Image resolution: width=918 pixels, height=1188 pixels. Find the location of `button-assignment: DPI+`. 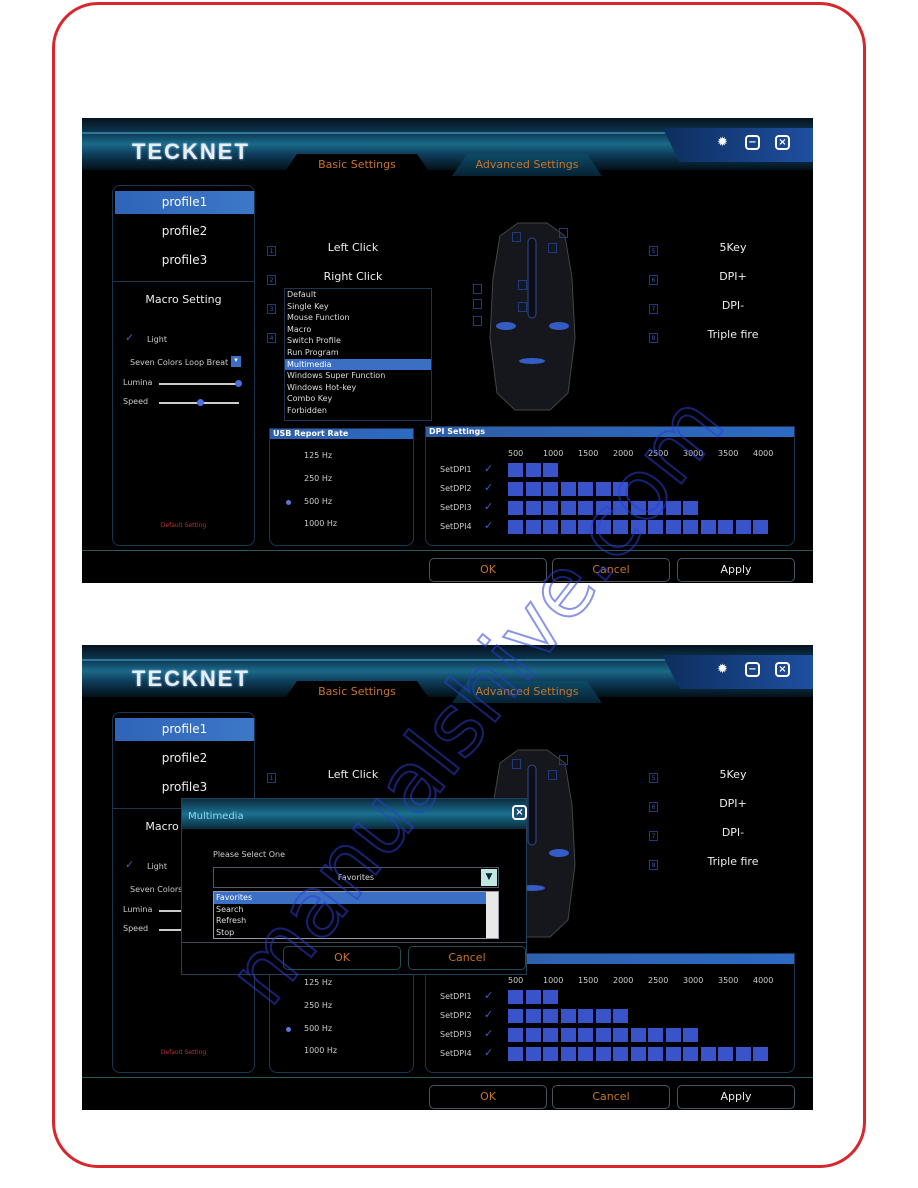

button-assignment: DPI+ is located at coordinates (733, 276).